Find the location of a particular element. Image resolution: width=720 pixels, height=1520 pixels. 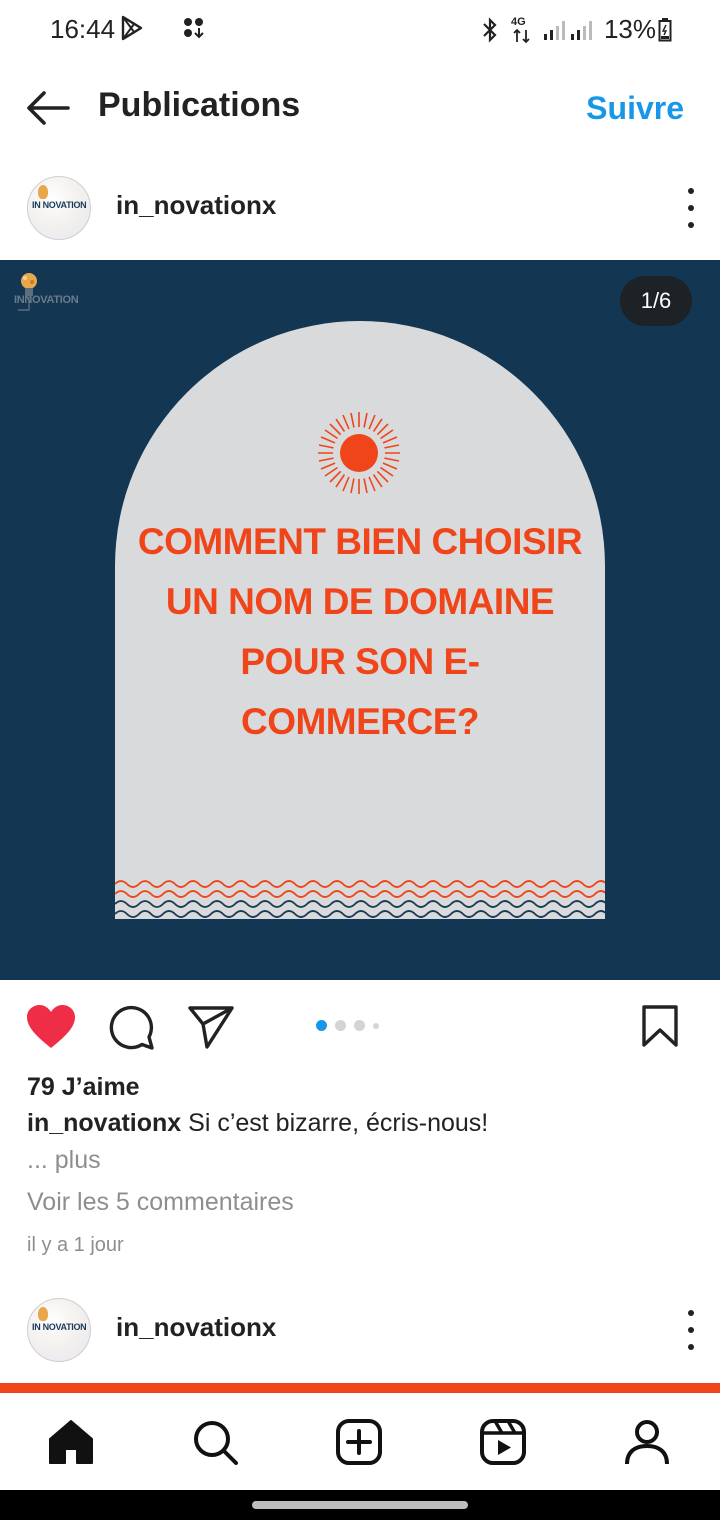

back-button is located at coordinates (48, 108).